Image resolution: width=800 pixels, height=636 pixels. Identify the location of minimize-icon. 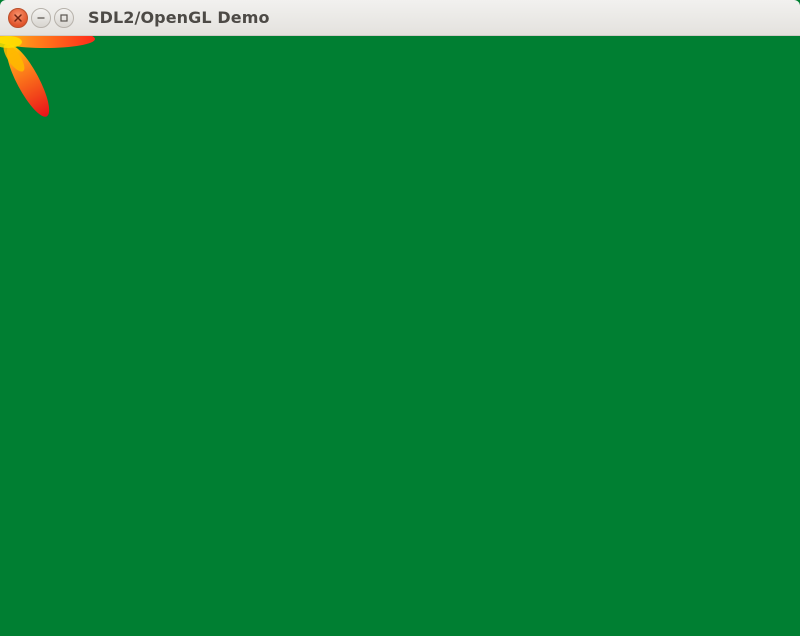
(41, 18).